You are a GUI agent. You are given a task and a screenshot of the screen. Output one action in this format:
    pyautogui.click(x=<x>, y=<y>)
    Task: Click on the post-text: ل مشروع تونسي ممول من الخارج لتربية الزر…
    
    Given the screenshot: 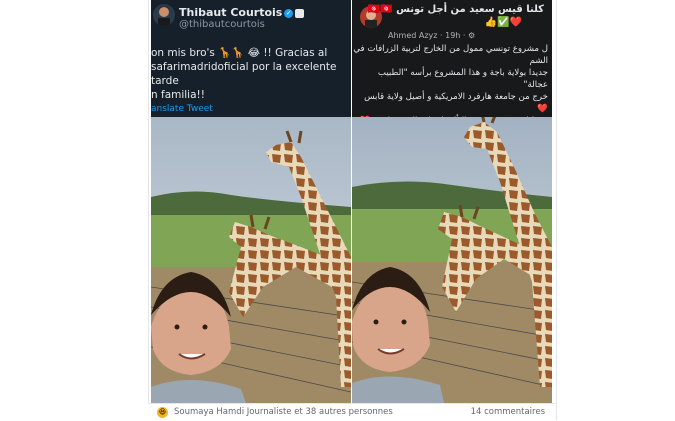 What is the action you would take?
    pyautogui.click(x=450, y=85)
    